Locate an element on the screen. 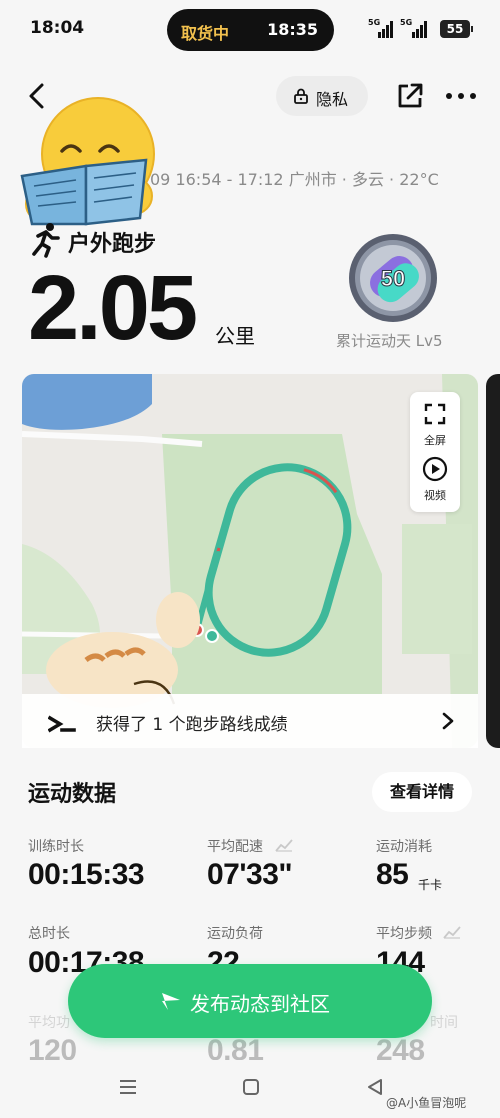 This screenshot has width=500, height=1118. signal-icon: 5G is located at coordinates (381, 28).